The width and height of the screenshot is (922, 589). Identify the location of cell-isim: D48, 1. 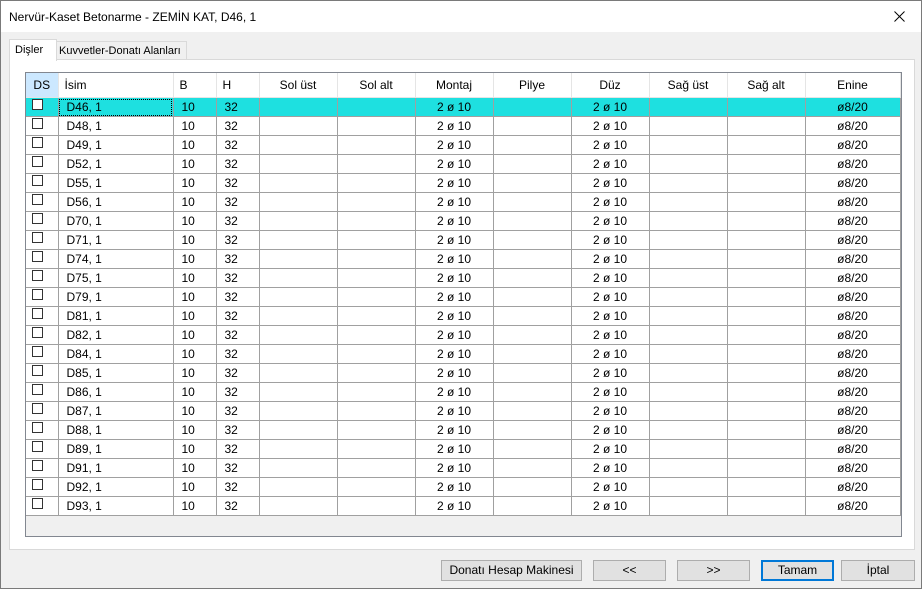
(116, 126).